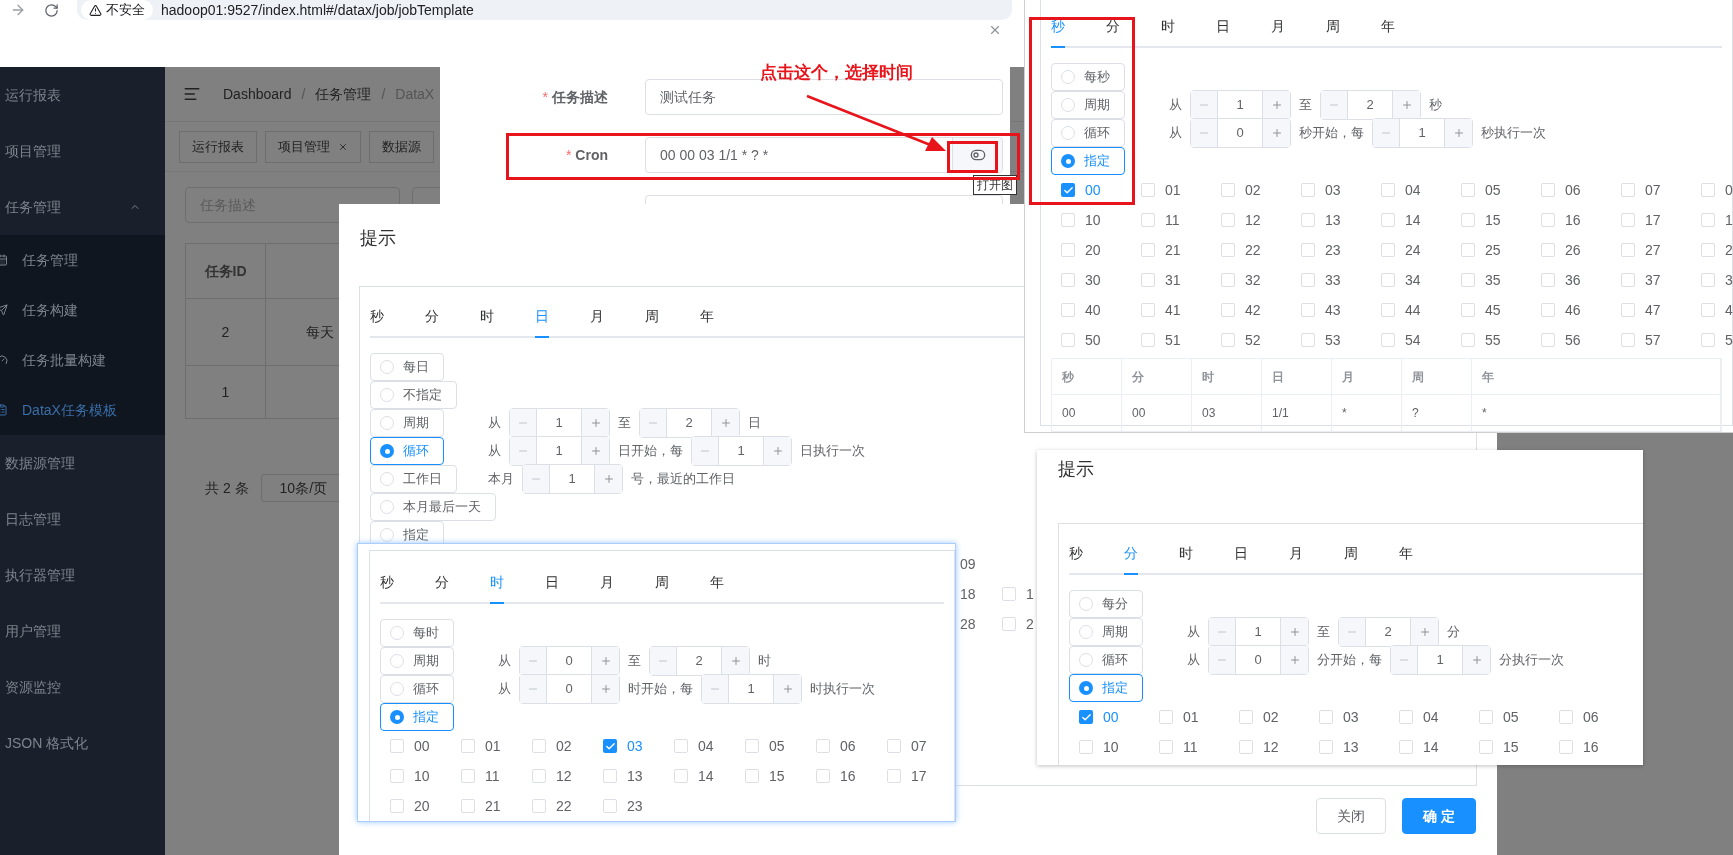  What do you see at coordinates (51, 10) in the screenshot?
I see `reload-icon` at bounding box center [51, 10].